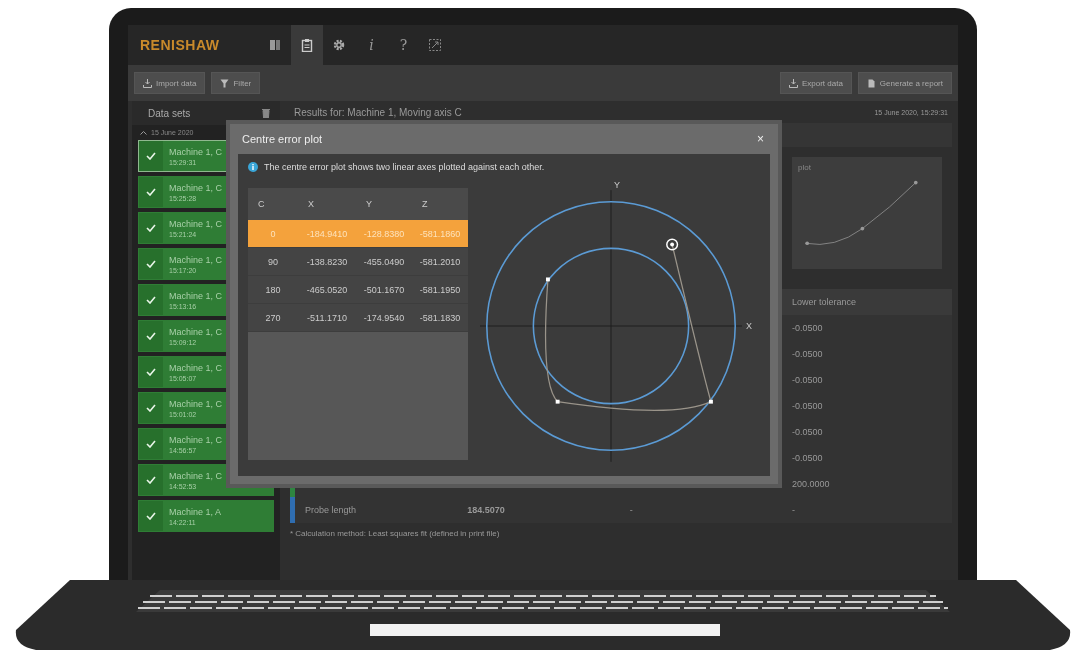 This screenshot has width=1086, height=655. I want to click on column-header: Y, so click(369, 204).